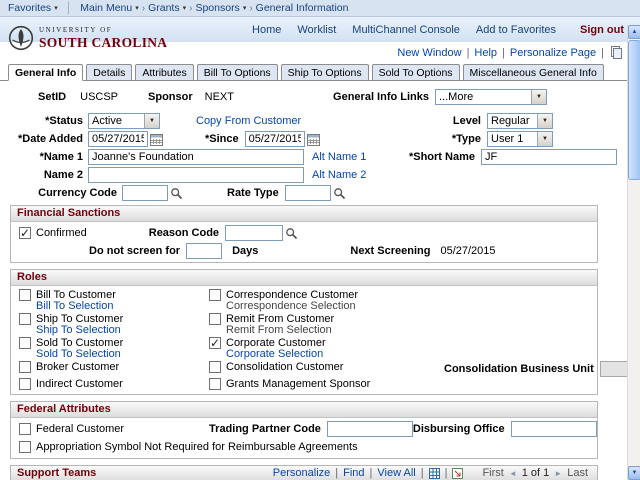 Image resolution: width=640 pixels, height=480 pixels. What do you see at coordinates (577, 473) in the screenshot?
I see `pager-last: Last` at bounding box center [577, 473].